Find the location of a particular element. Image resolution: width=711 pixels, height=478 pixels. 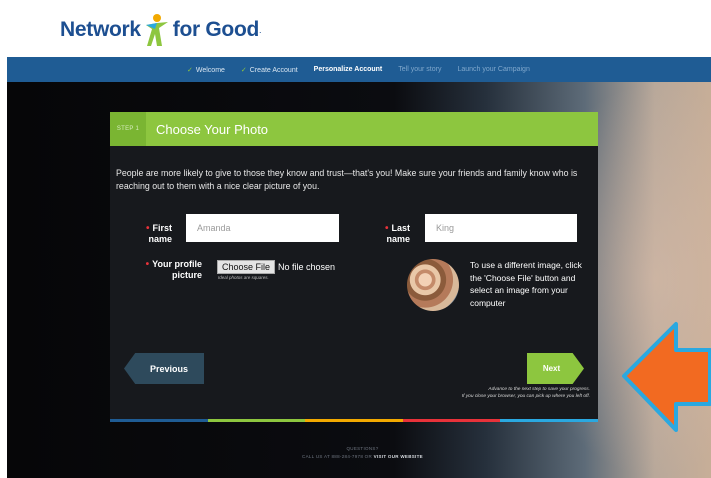

file-status: No file chosen is located at coordinates (307, 267).